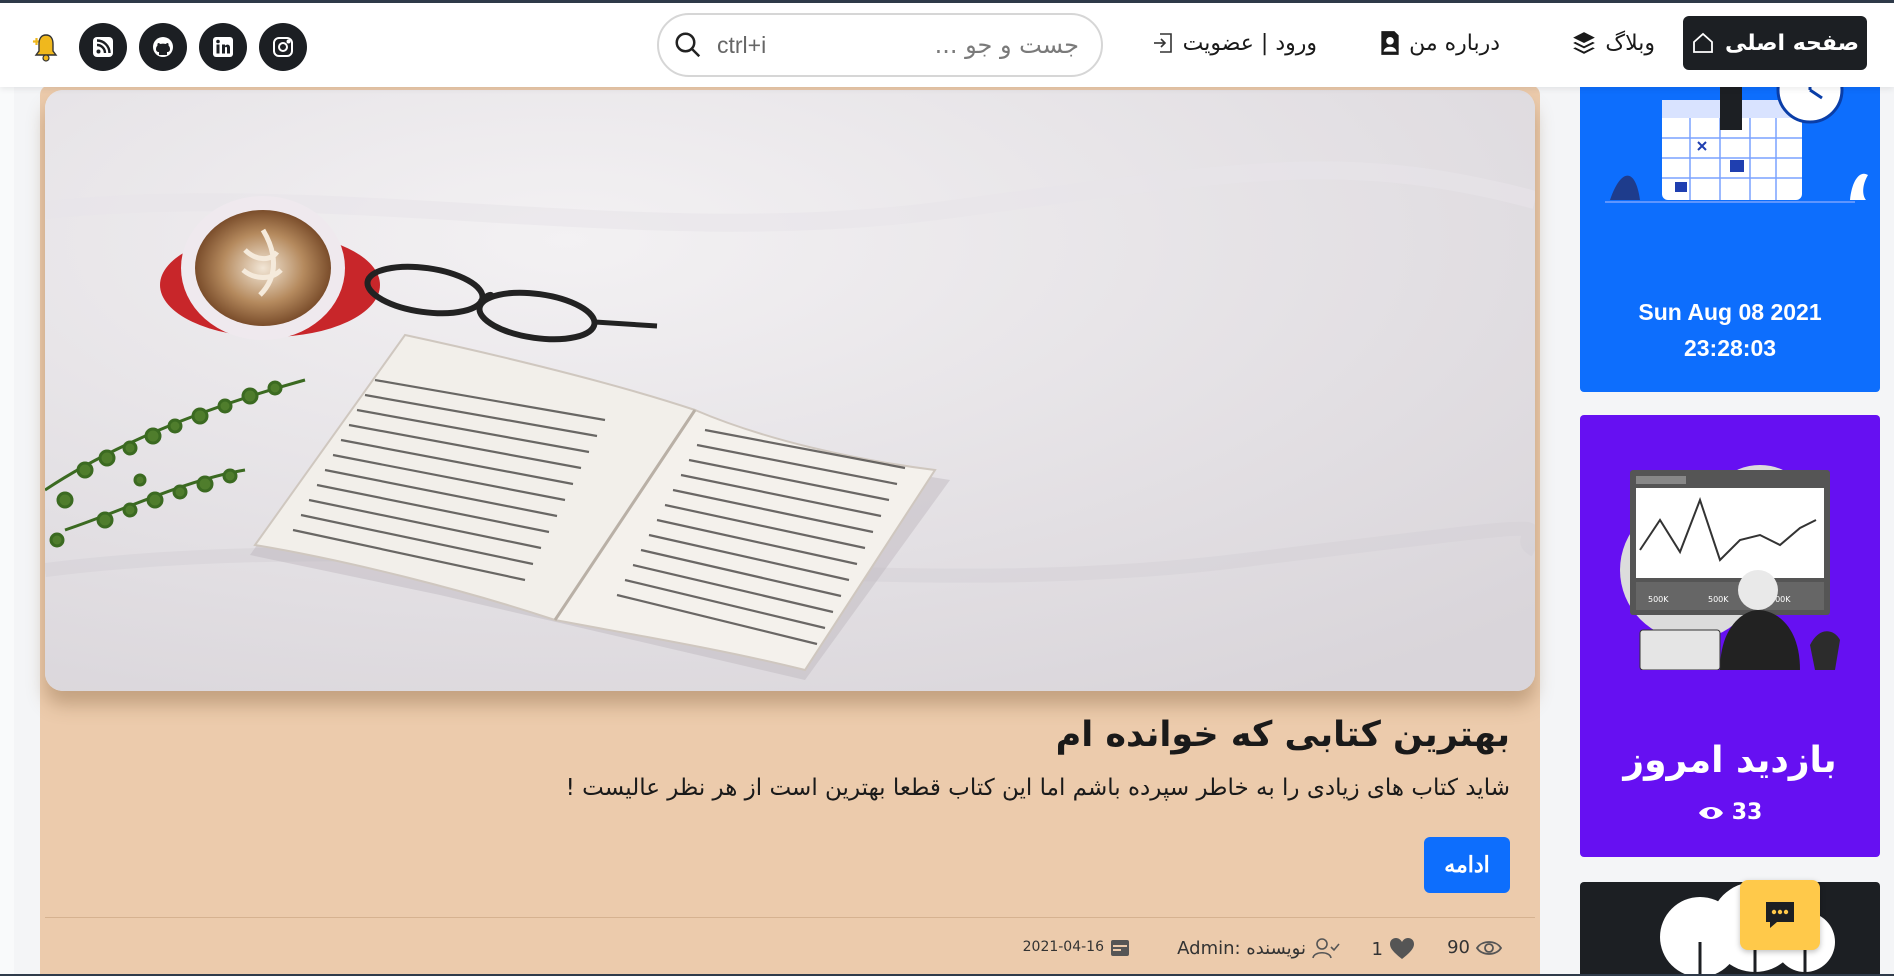 This screenshot has height=976, width=1894. I want to click on rss-button, so click(103, 47).